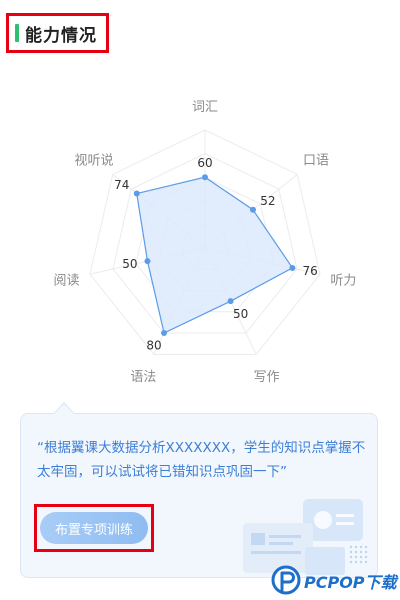 This screenshot has width=400, height=600. What do you see at coordinates (143, 377) in the screenshot?
I see `radar-axis-label: 语法` at bounding box center [143, 377].